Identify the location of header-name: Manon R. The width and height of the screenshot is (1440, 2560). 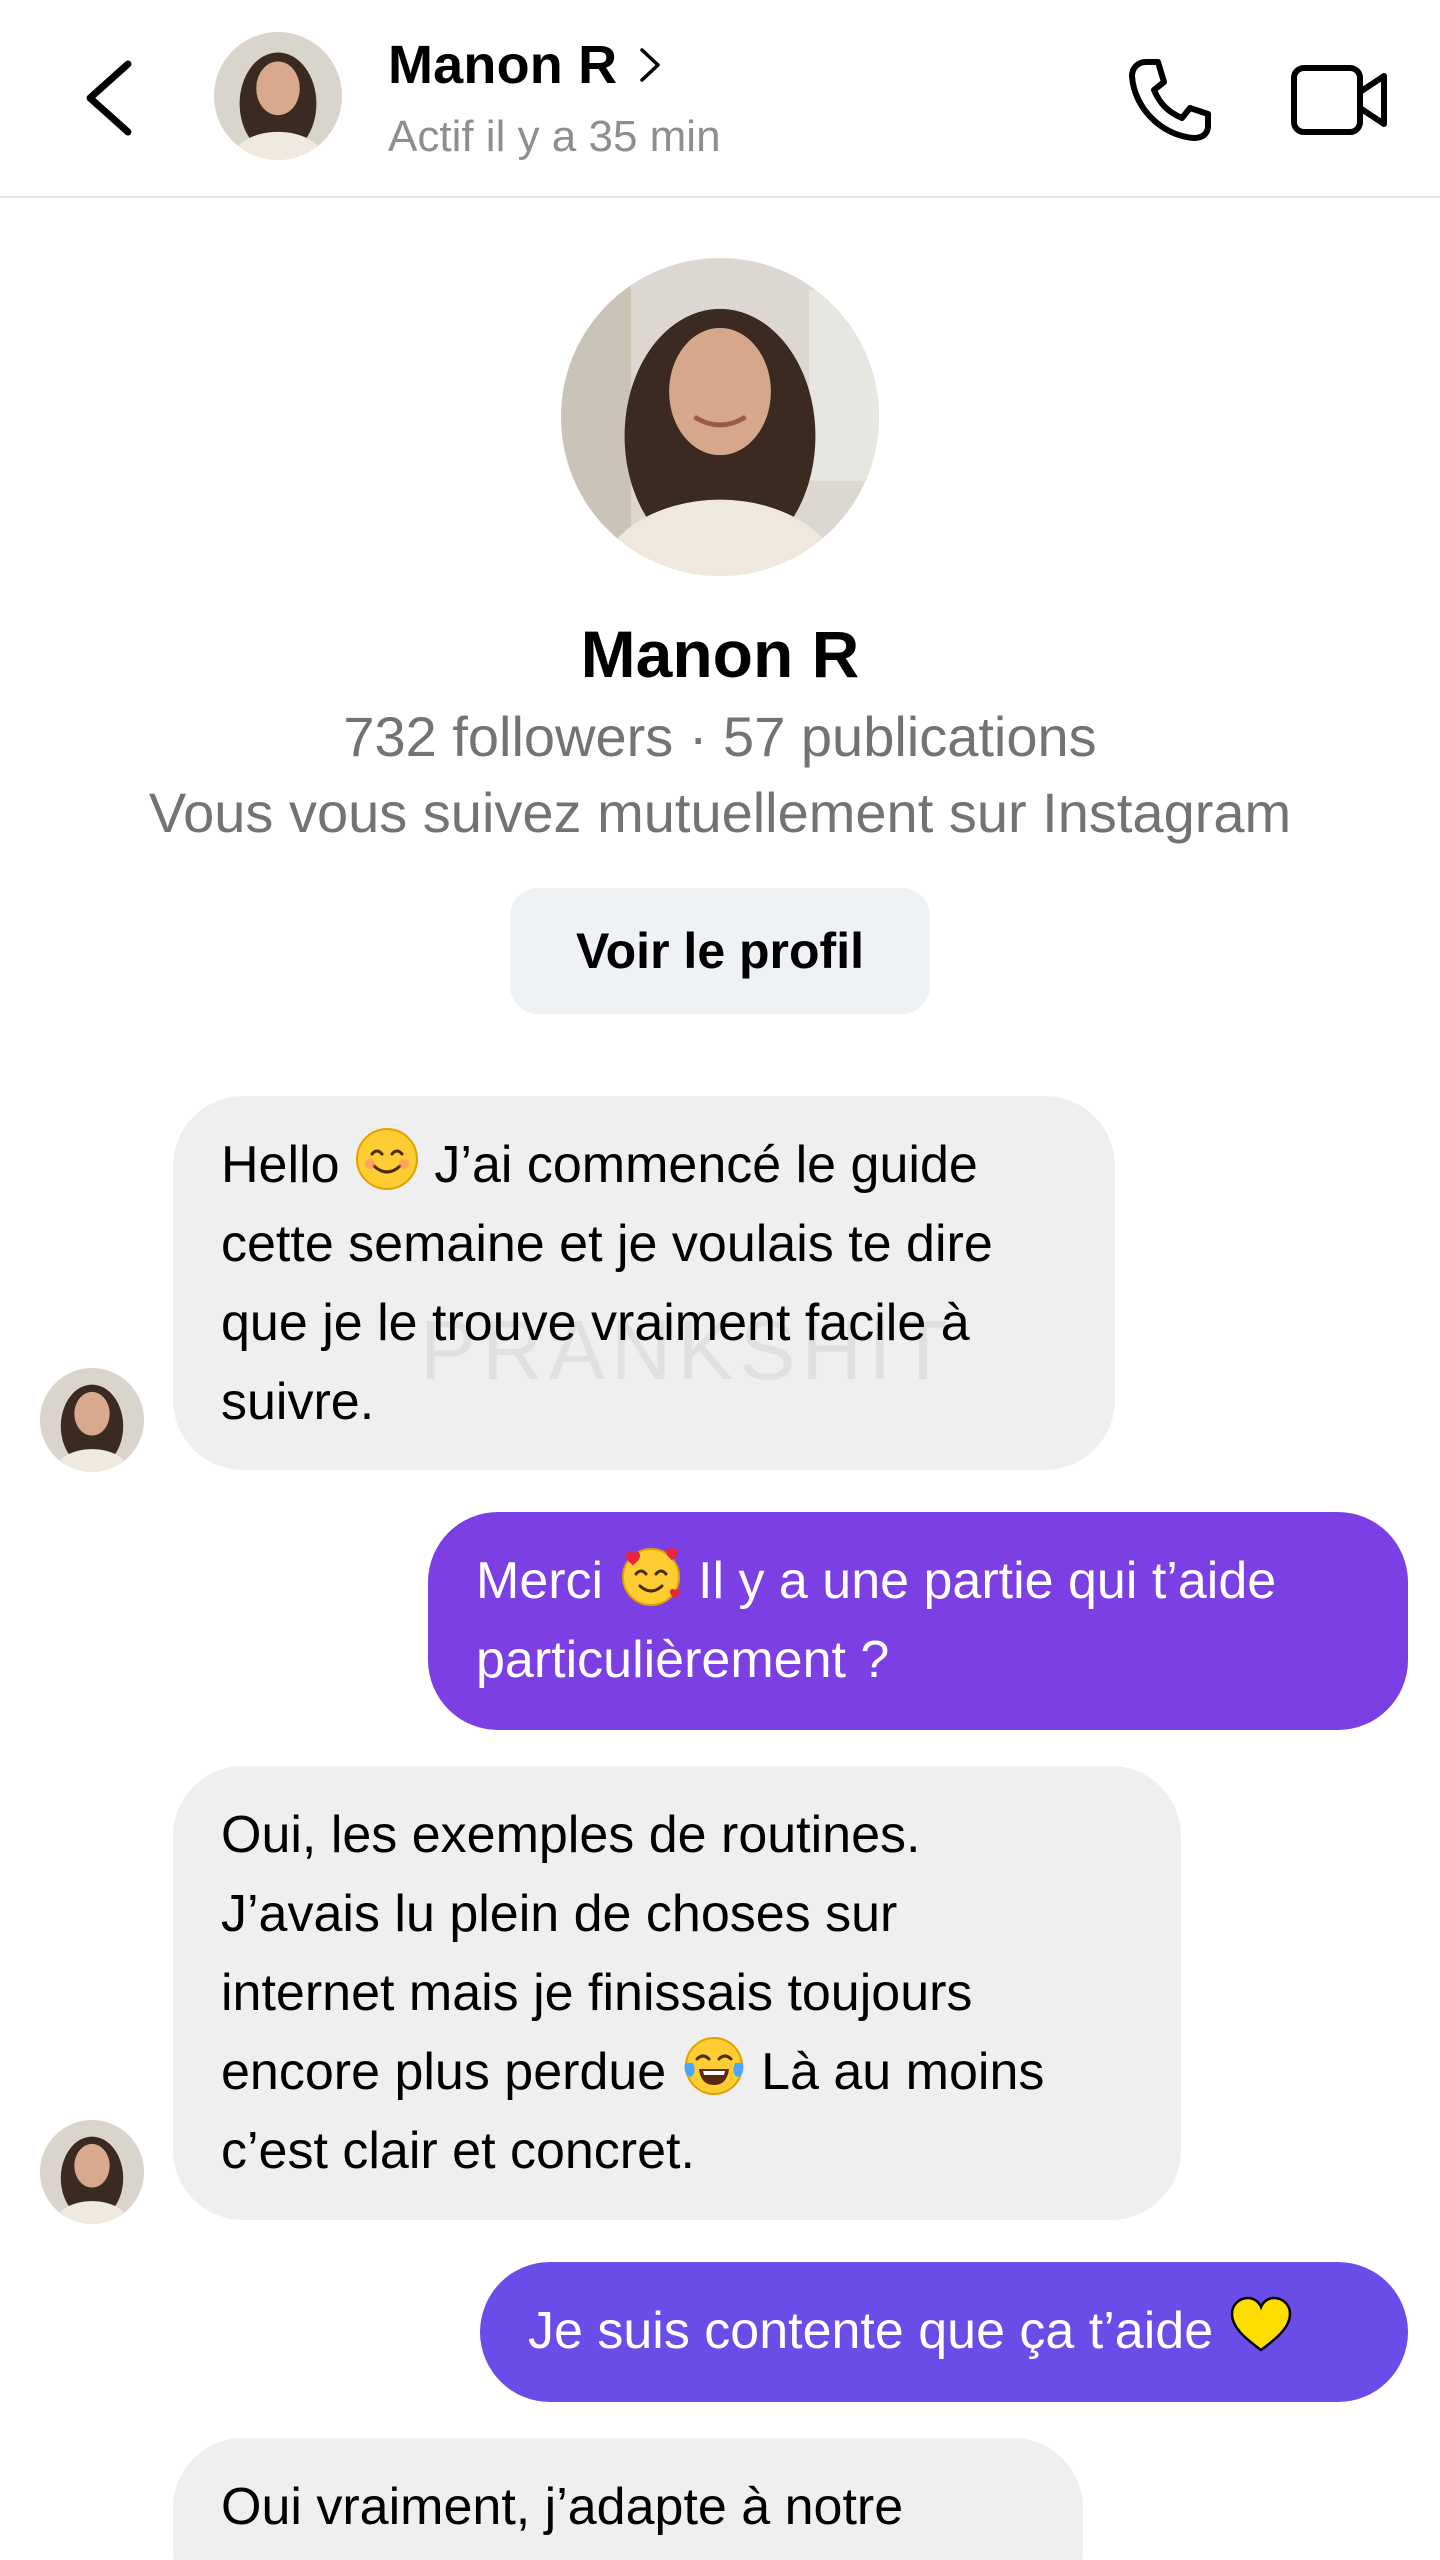
(503, 65).